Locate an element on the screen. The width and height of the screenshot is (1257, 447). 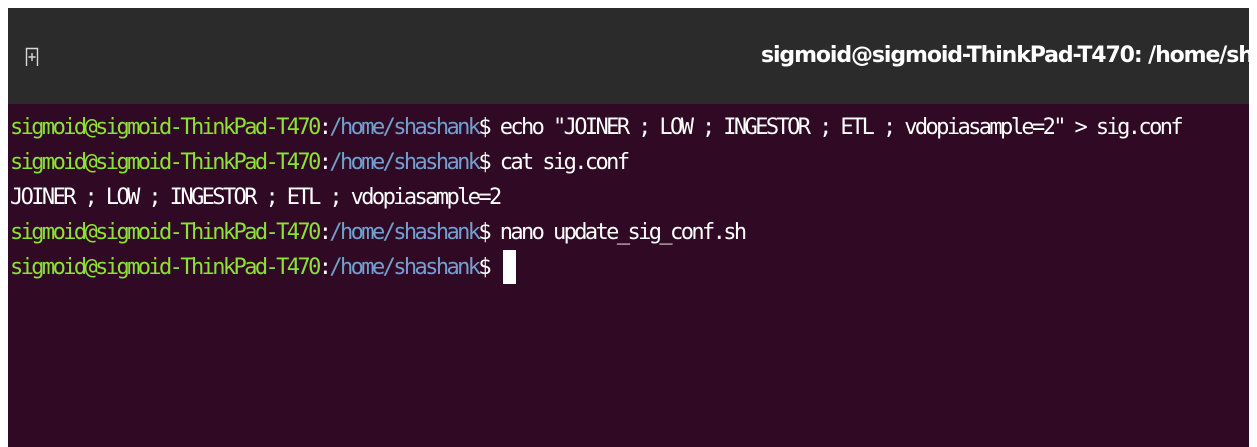
text-cursor is located at coordinates (509, 267).